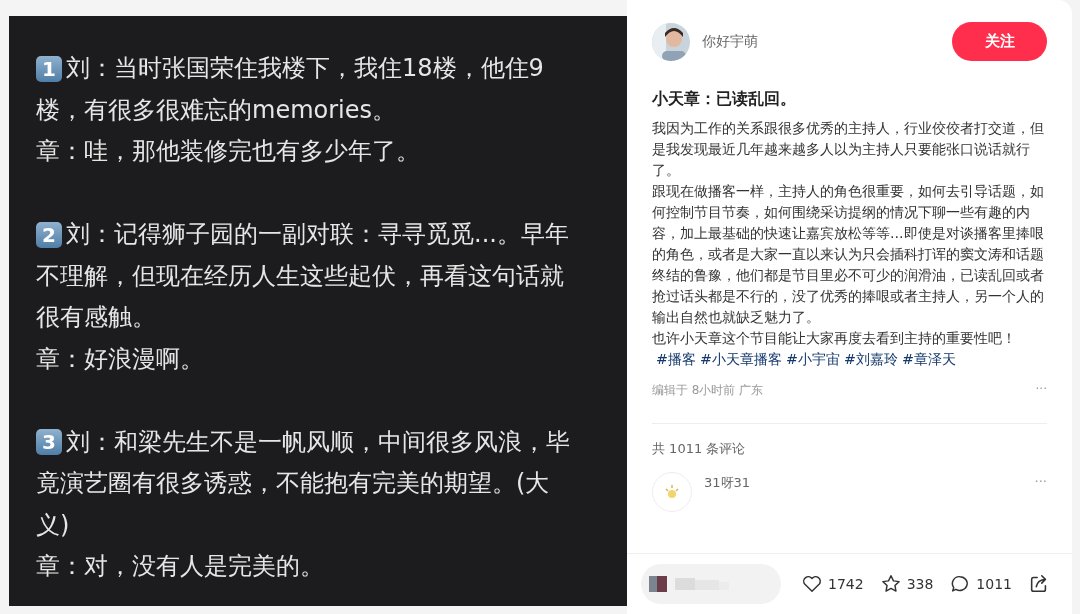 This screenshot has height=614, width=1080. What do you see at coordinates (724, 99) in the screenshot?
I see `post-title: 小天章：已读乱回。` at bounding box center [724, 99].